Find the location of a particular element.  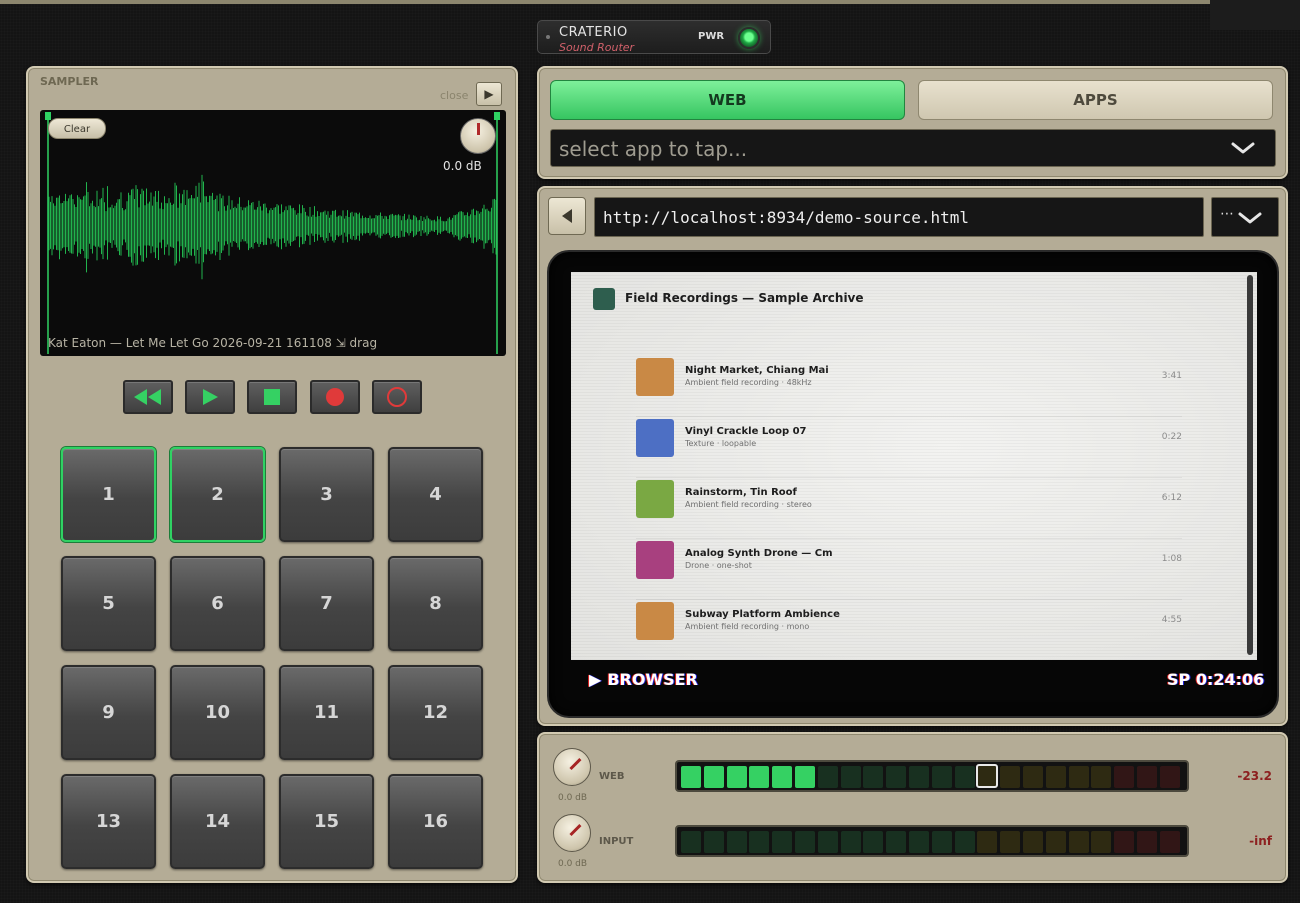

pad-6: 6 is located at coordinates (217, 603).